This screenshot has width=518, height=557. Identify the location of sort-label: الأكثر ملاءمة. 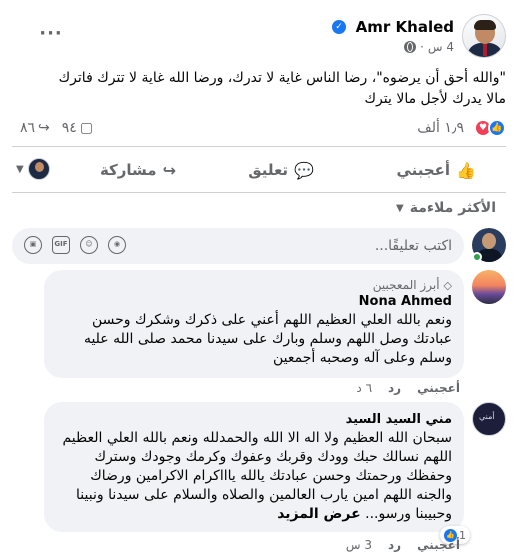
(452, 208).